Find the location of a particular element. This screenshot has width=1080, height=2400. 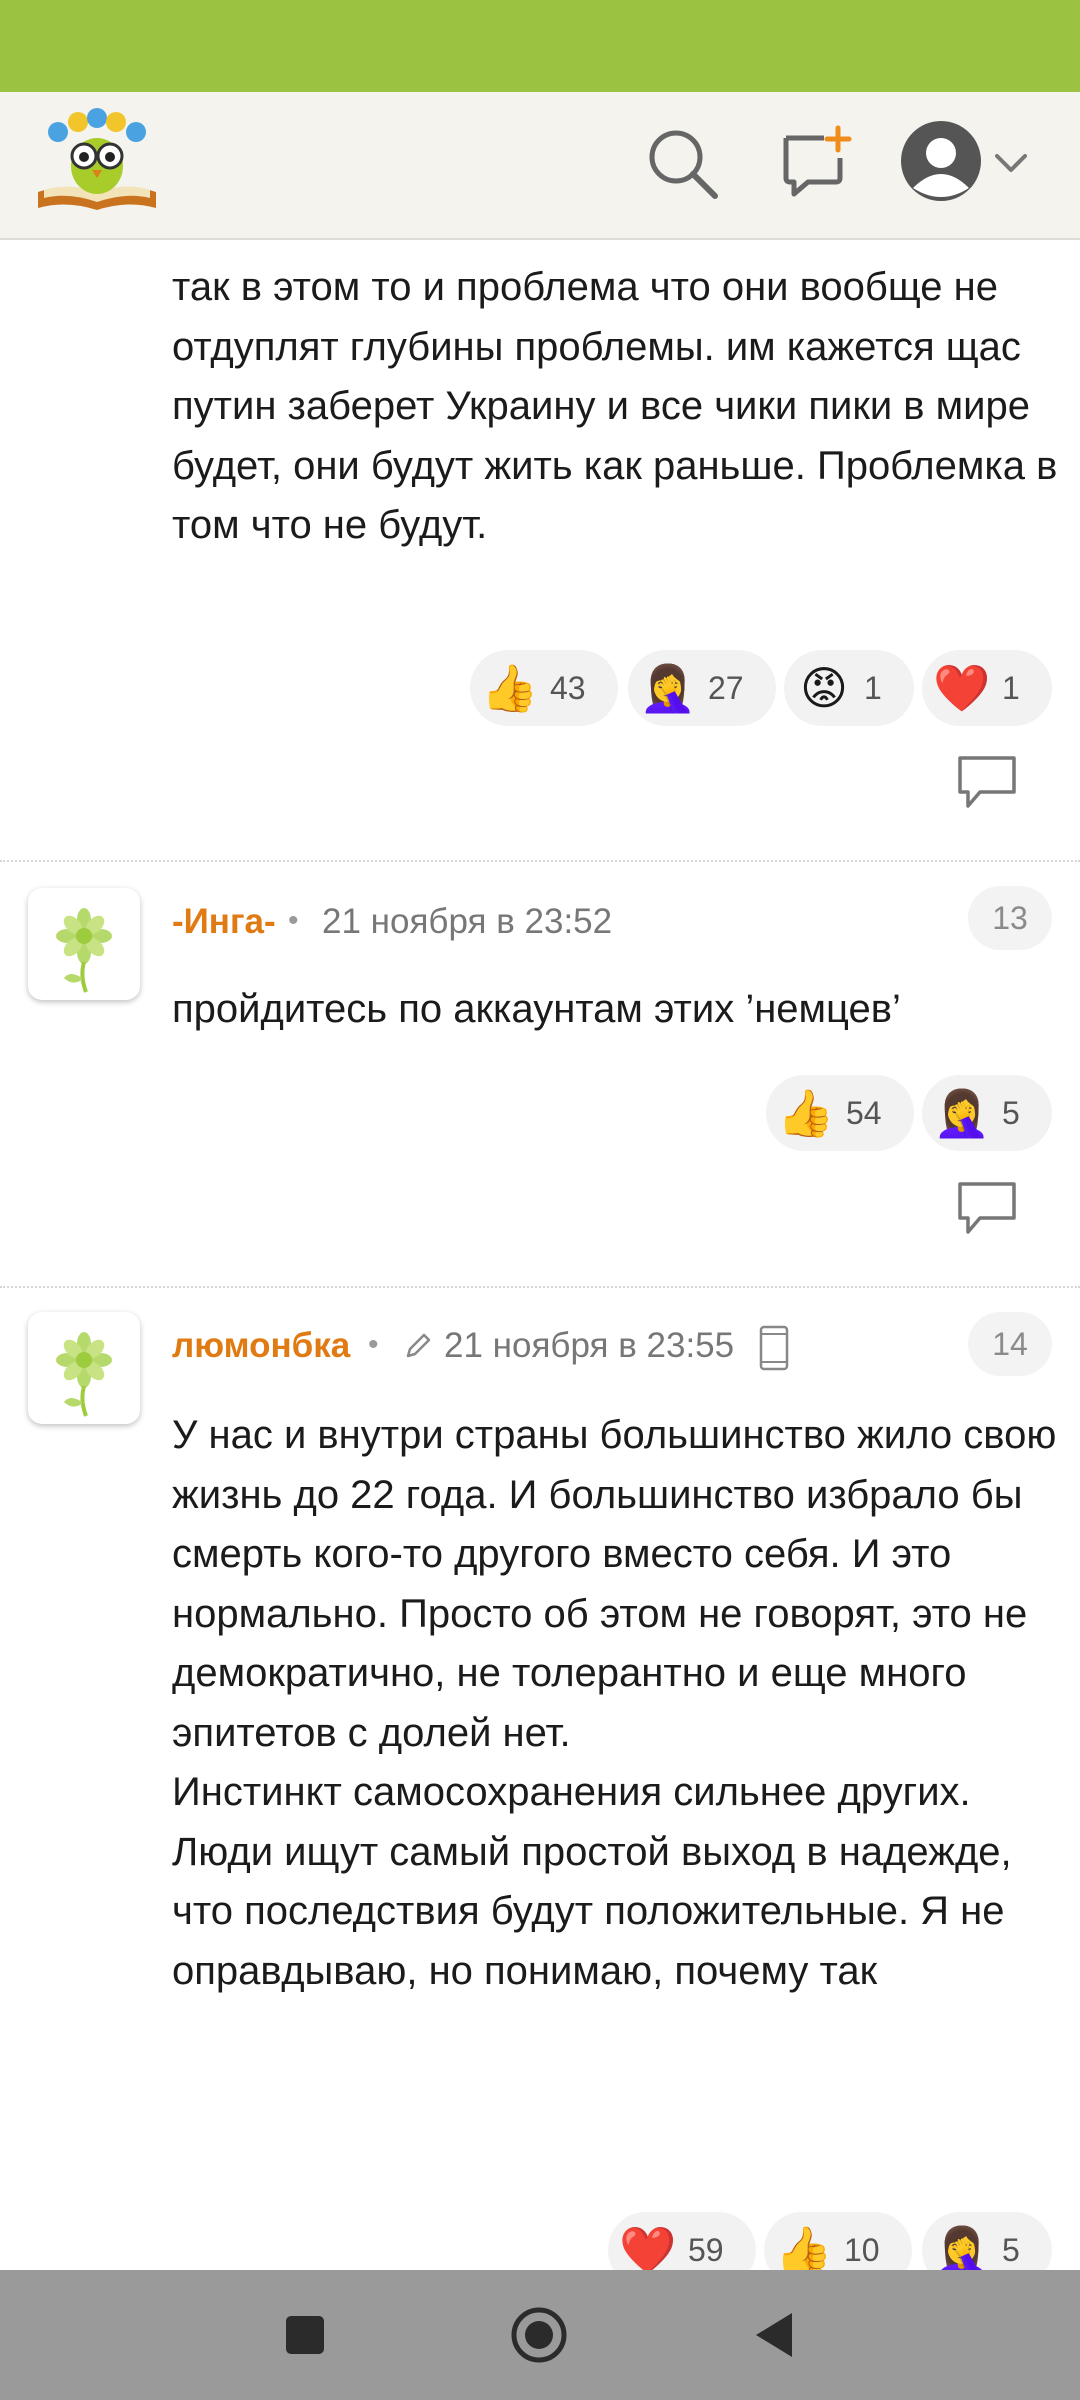

app-header is located at coordinates (540, 166).